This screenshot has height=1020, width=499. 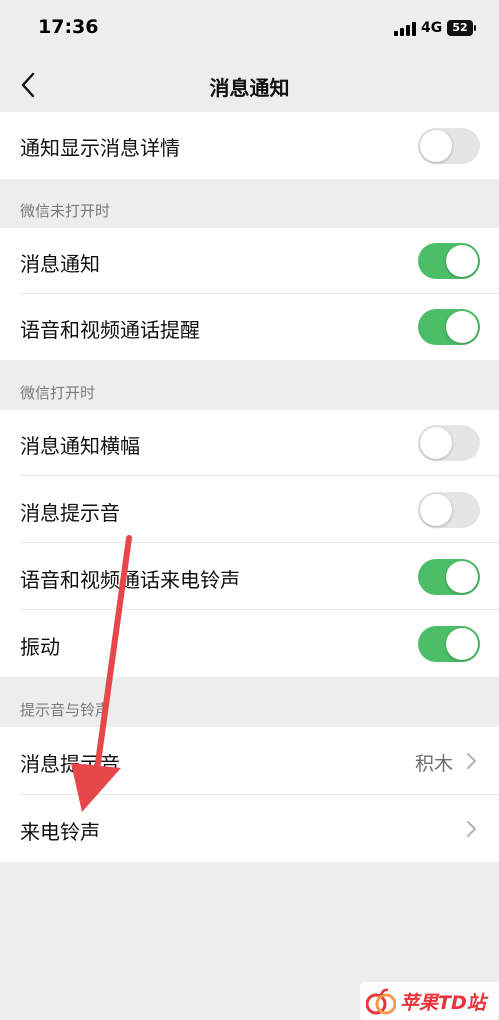 What do you see at coordinates (249, 443) in the screenshot?
I see `settings-row-banner: 消息通知横幅` at bounding box center [249, 443].